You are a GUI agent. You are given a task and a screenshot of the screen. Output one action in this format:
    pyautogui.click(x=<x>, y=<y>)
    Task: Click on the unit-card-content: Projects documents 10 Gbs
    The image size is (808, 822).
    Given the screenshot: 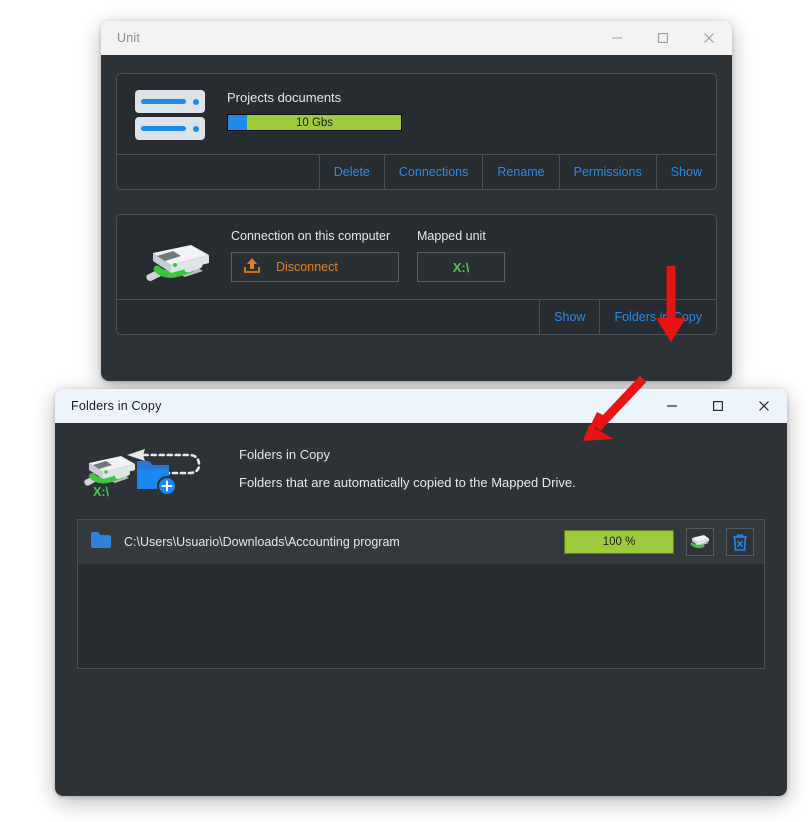 What is the action you would take?
    pyautogui.click(x=416, y=114)
    